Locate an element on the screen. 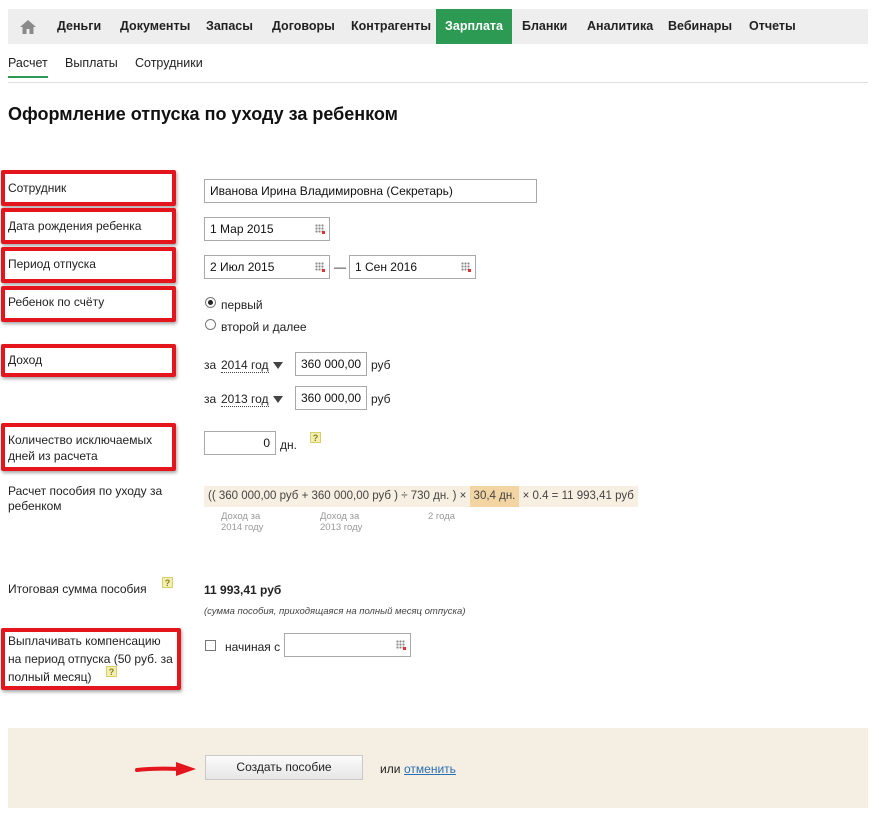 The image size is (879, 820). nav-item-contracts: Договоры is located at coordinates (303, 26).